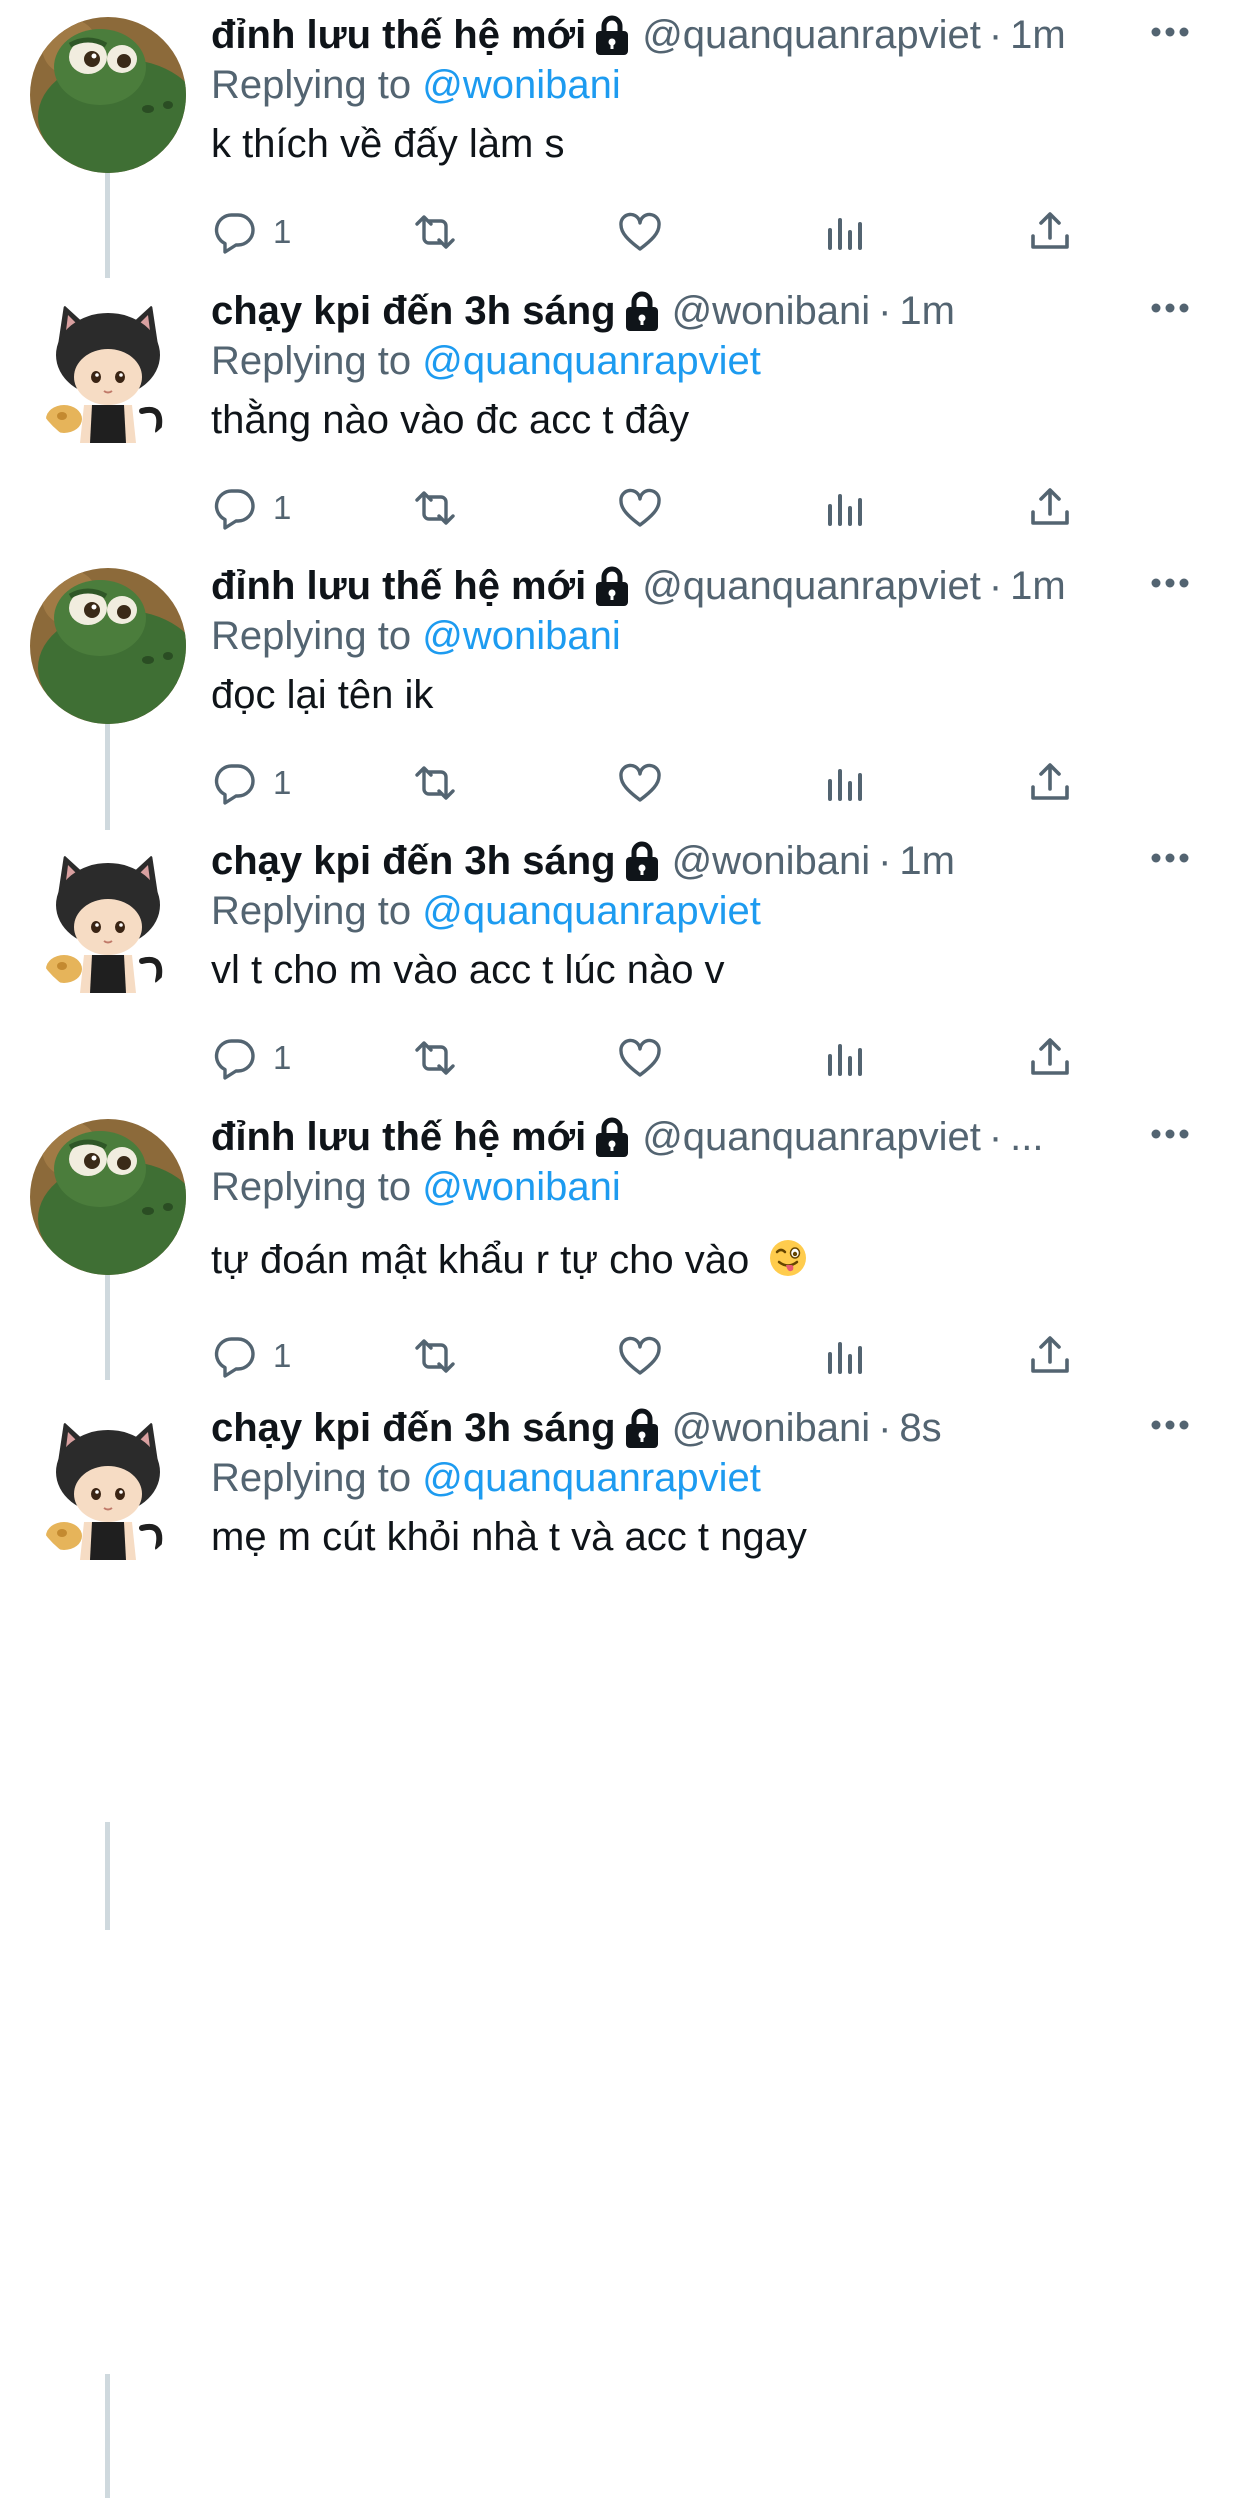 The width and height of the screenshot is (1242, 2498). I want to click on green-dinosaur-avatar, so click(108, 646).